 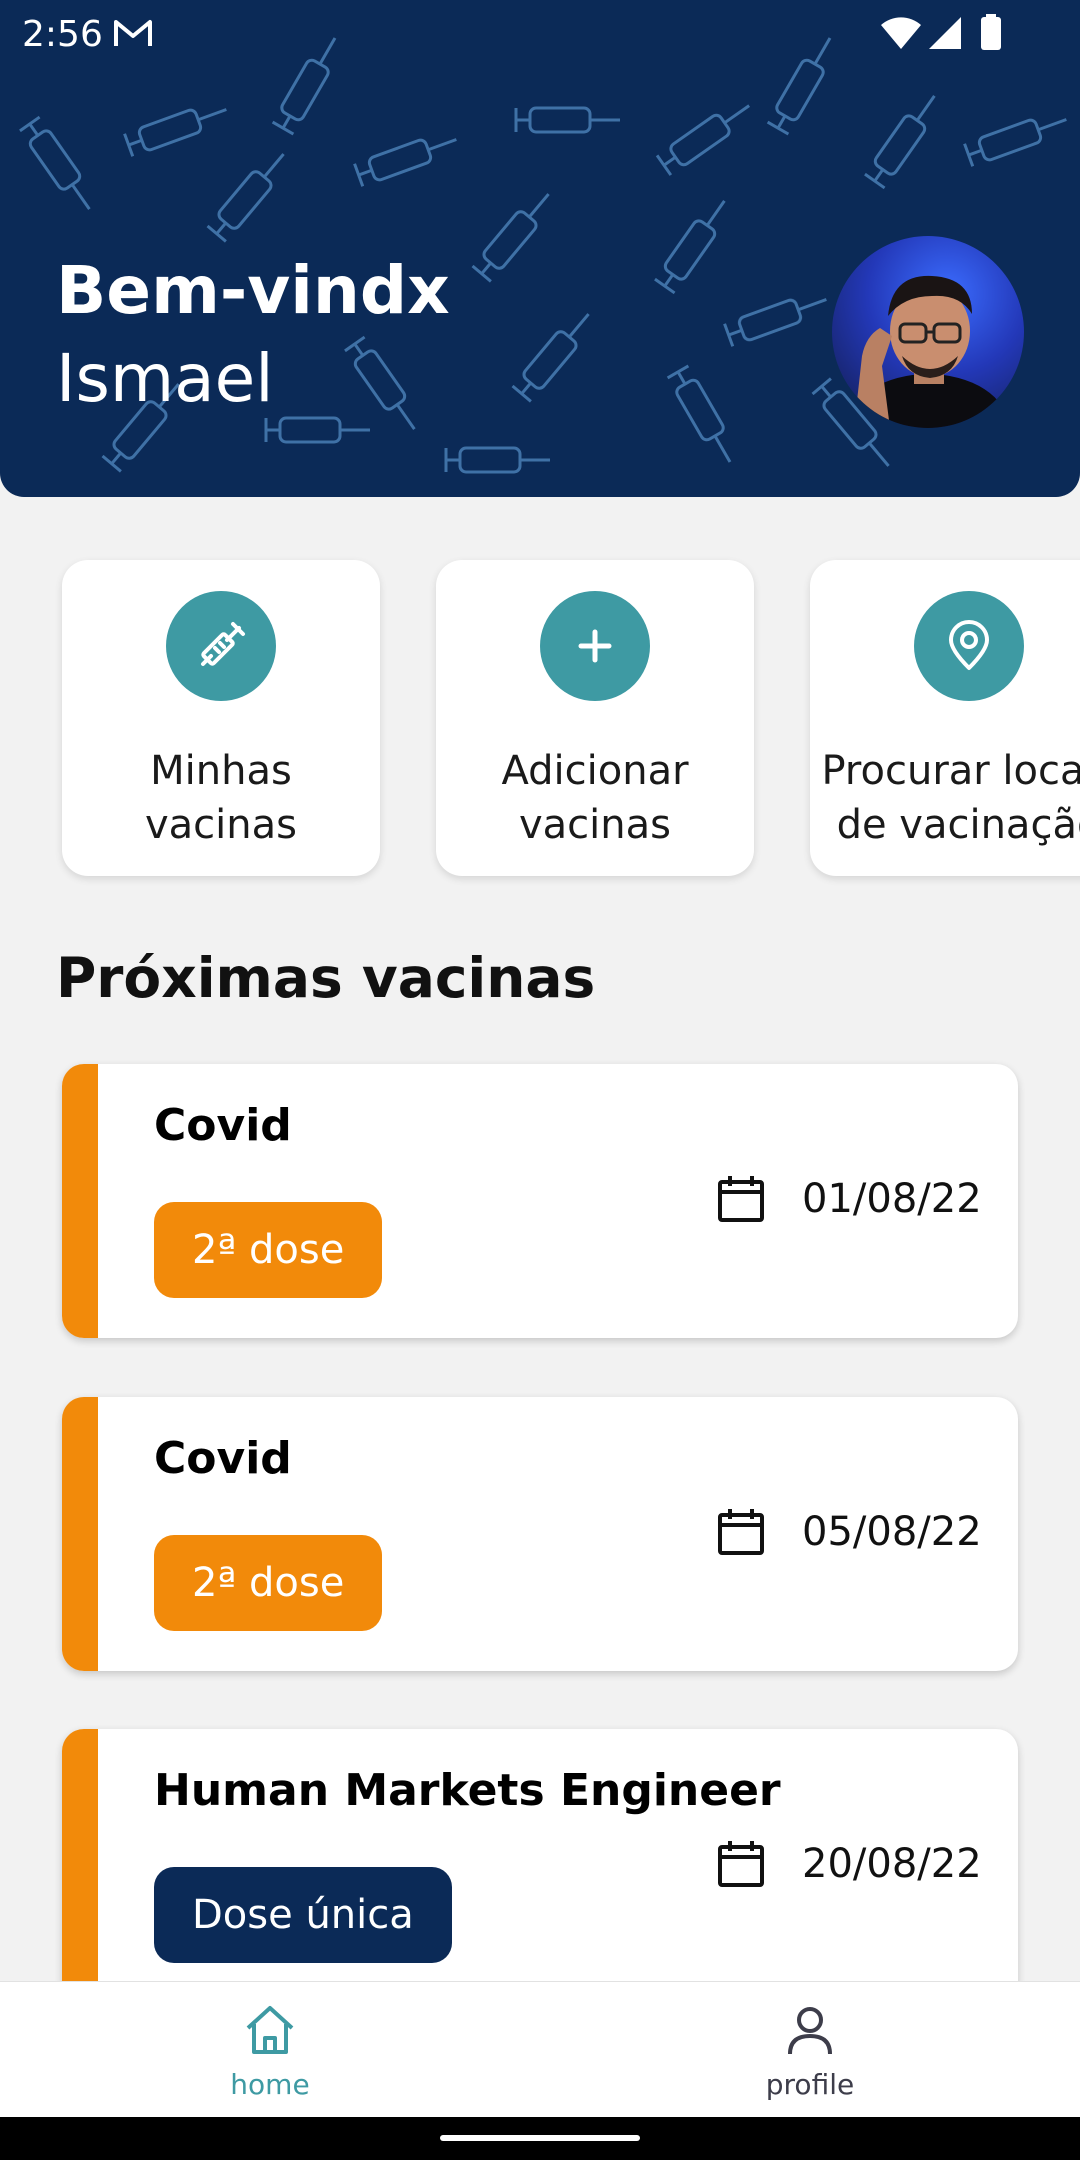 I want to click on vaccine-date: 05/08/22, so click(x=892, y=1532).